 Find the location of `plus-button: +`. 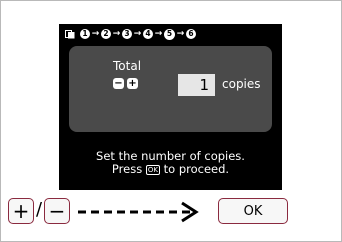

plus-button: + is located at coordinates (21, 211).